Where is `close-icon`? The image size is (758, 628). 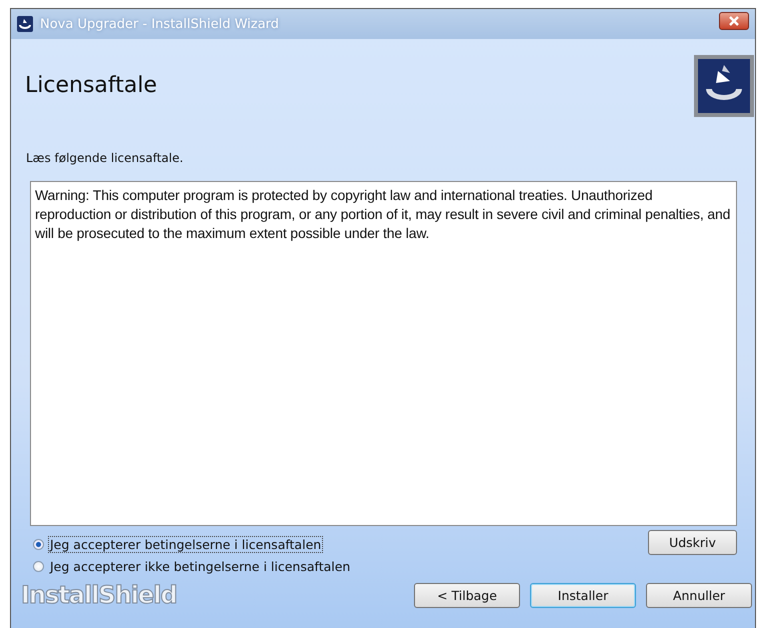 close-icon is located at coordinates (734, 21).